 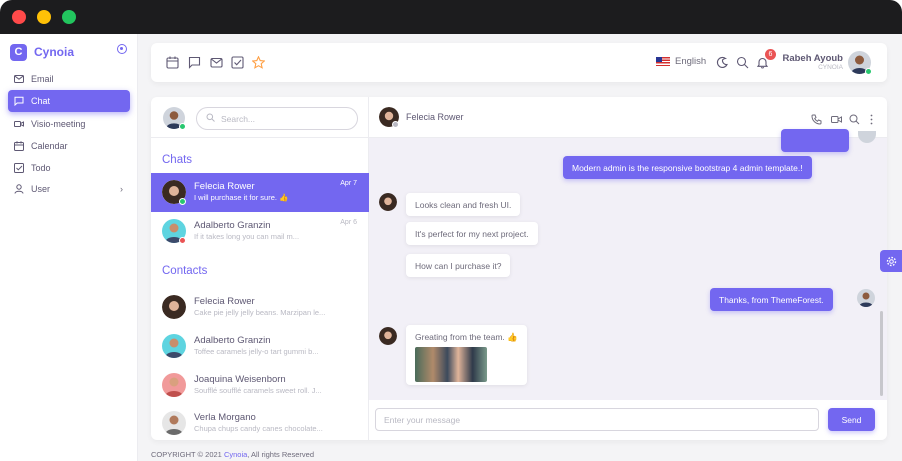 What do you see at coordinates (54, 52) in the screenshot?
I see `brand-name: Cynoia` at bounding box center [54, 52].